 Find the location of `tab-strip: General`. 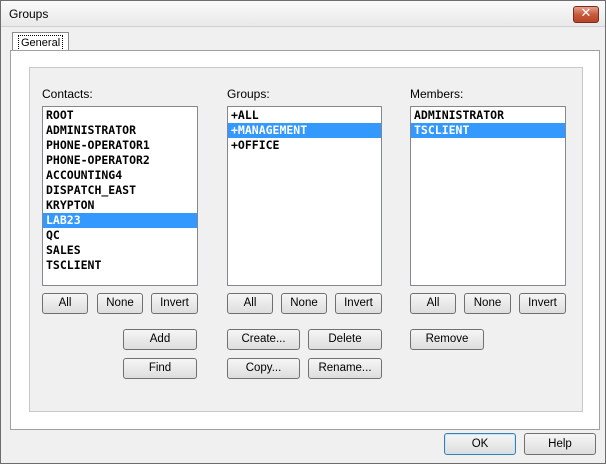

tab-strip: General is located at coordinates (305, 40).